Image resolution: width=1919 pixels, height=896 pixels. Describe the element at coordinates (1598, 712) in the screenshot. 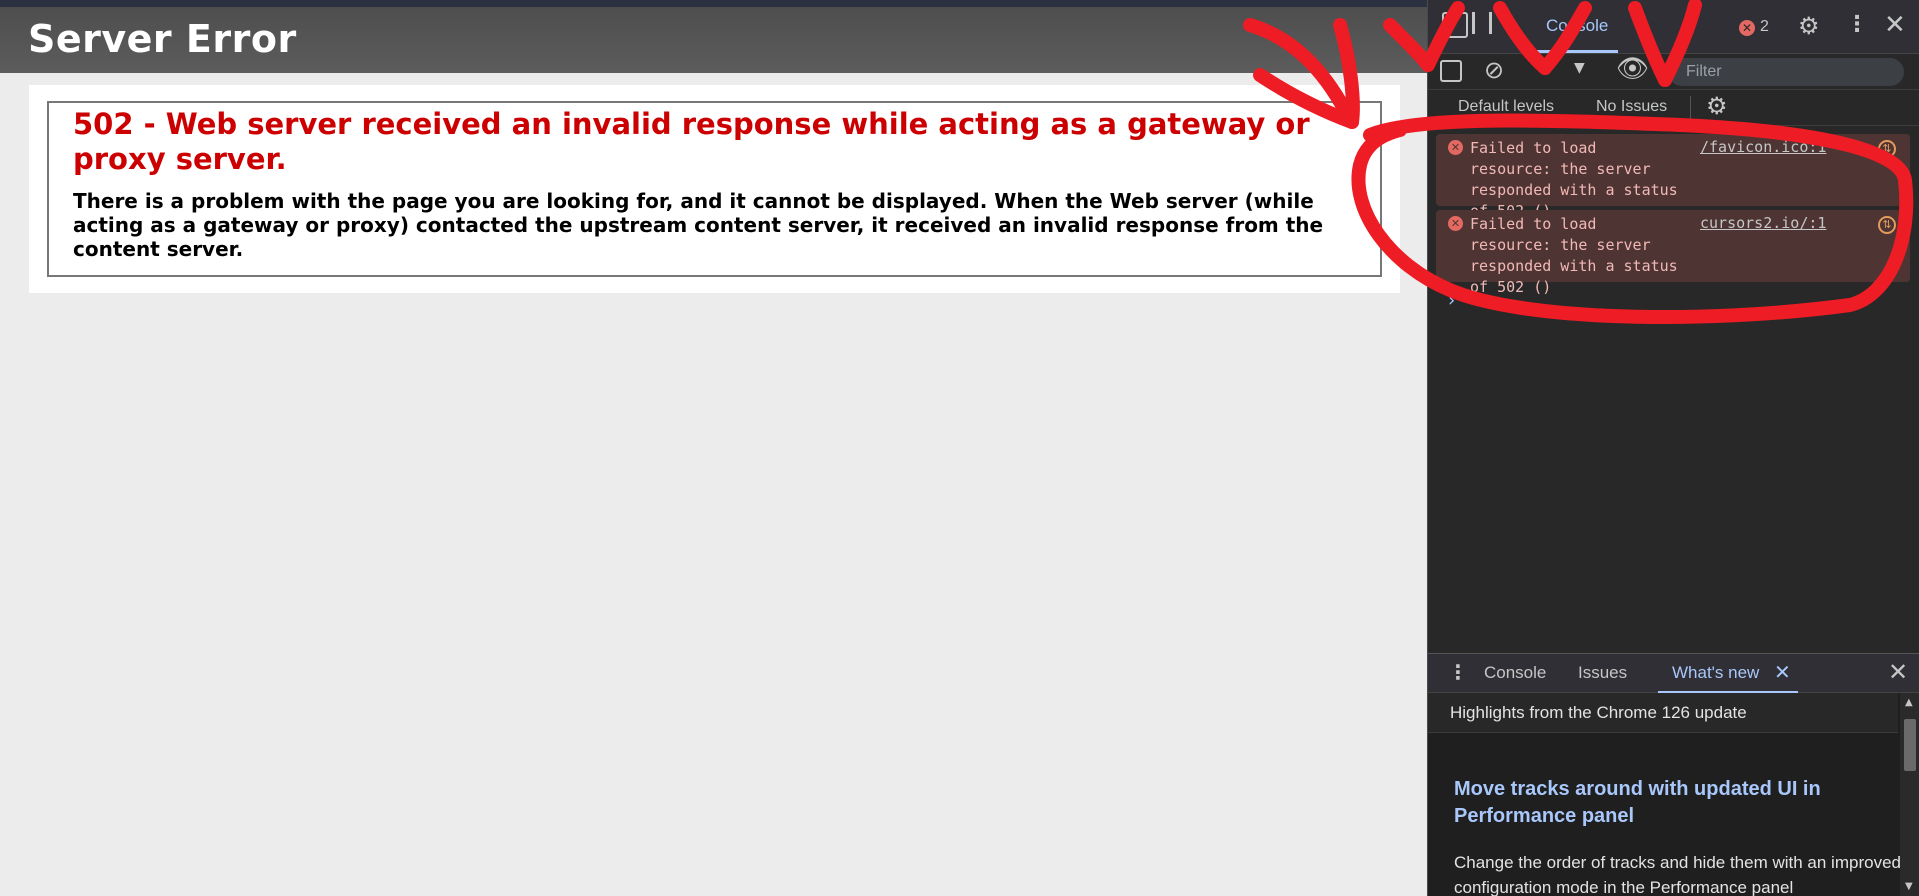

I see `whats-new-highlights: Highlights from the Chrome 126 update` at that location.